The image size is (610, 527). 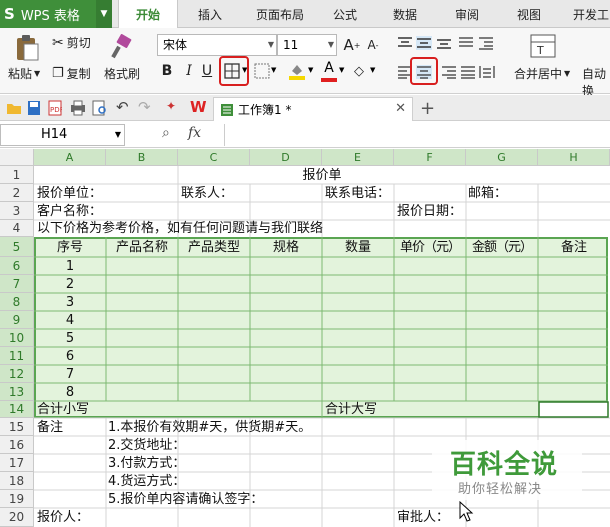 I want to click on indent-icon, so click(x=486, y=43).